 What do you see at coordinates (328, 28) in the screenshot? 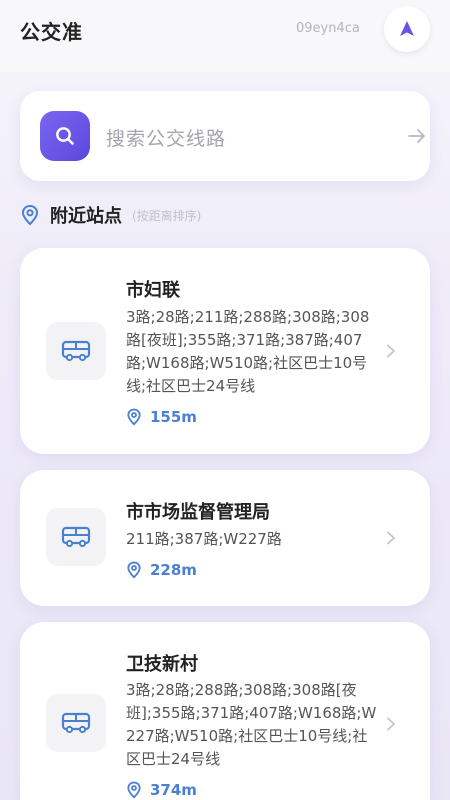
I see `user-id: 09eyn4ca` at bounding box center [328, 28].